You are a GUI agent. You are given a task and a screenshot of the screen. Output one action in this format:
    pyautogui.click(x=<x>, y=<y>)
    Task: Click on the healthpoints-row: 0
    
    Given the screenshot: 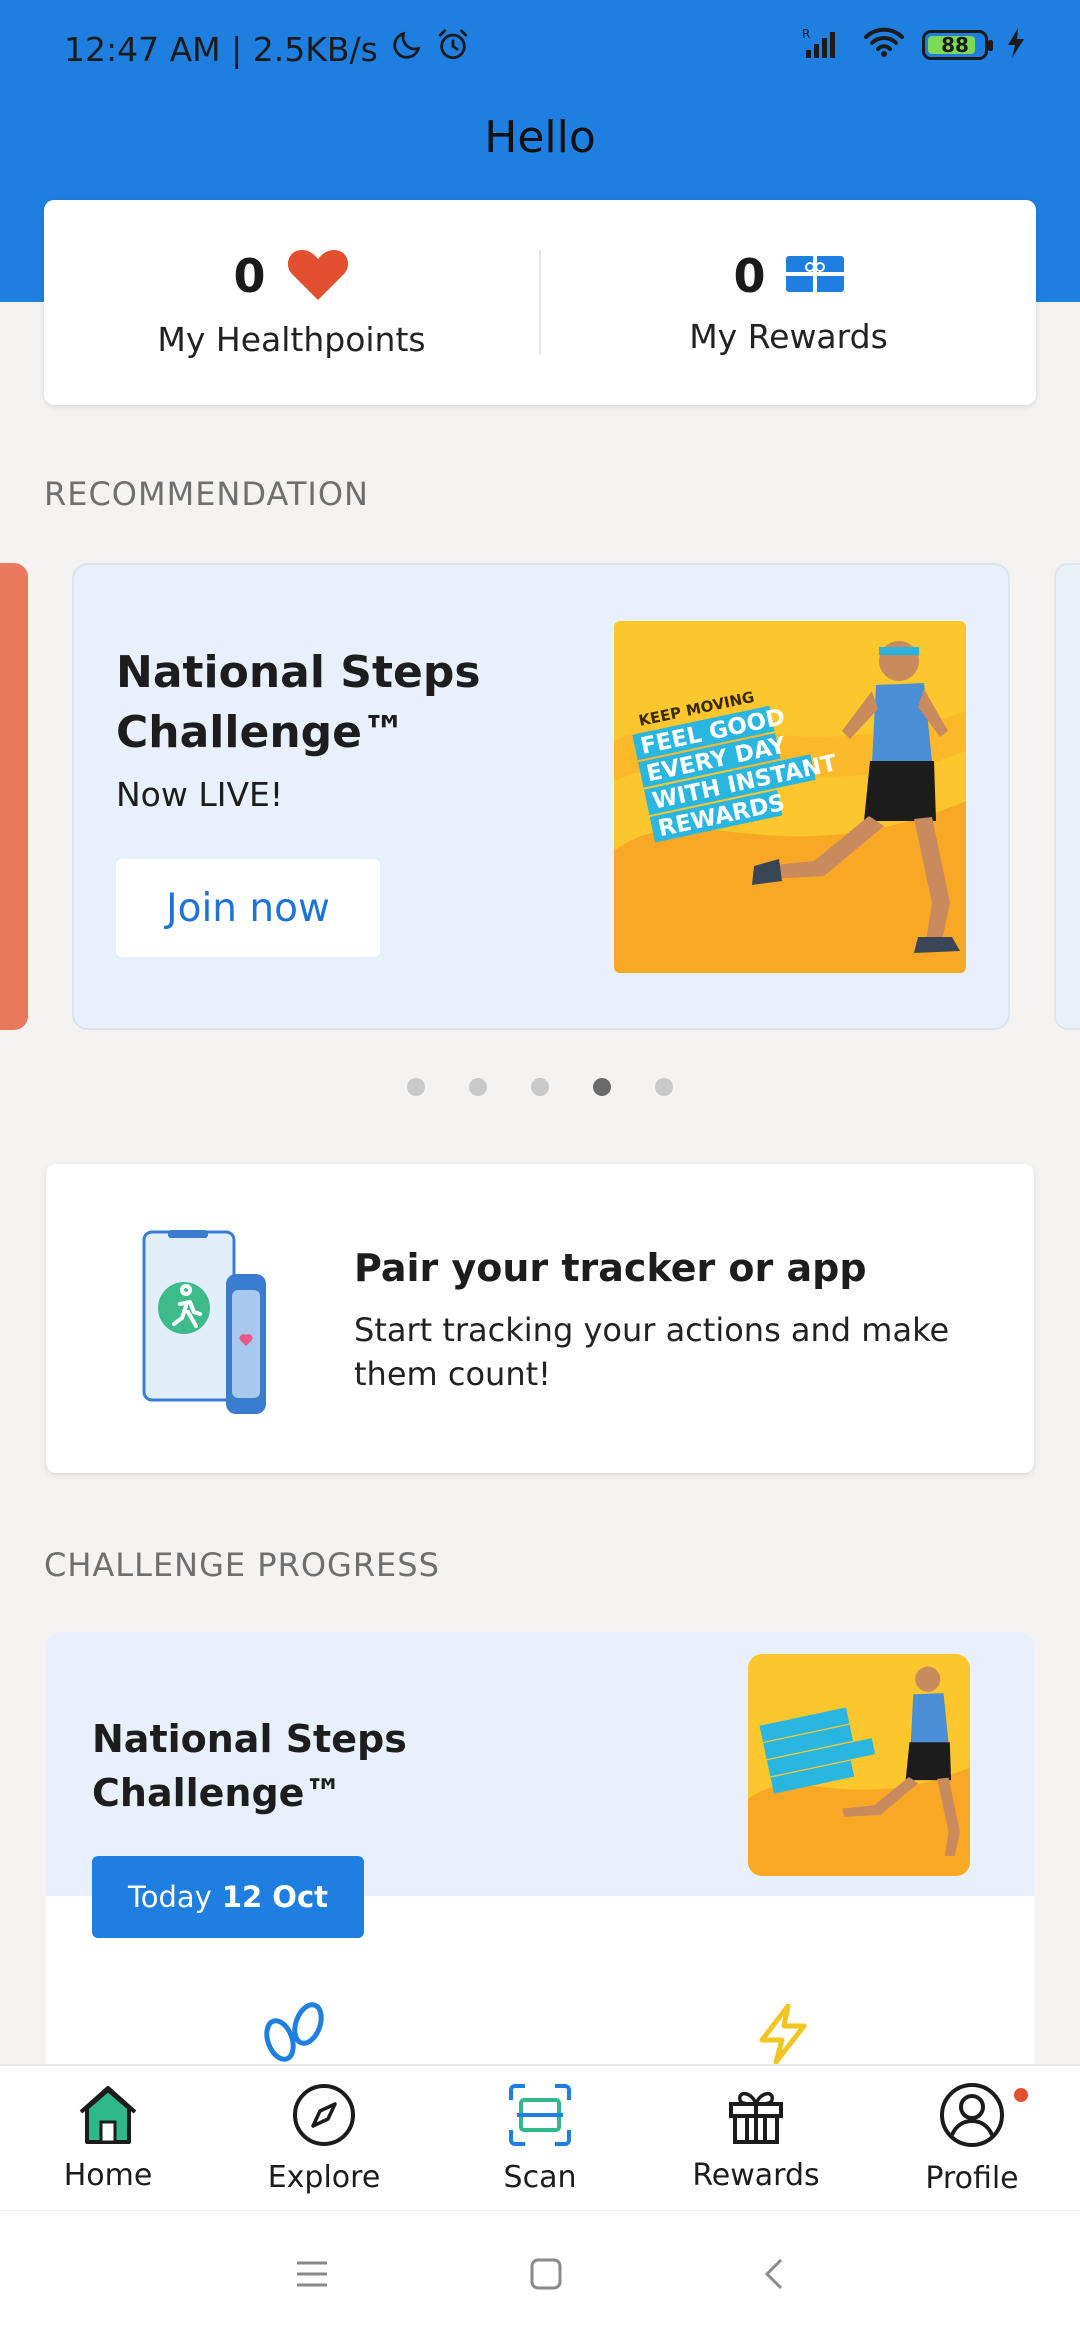 What is the action you would take?
    pyautogui.click(x=291, y=276)
    